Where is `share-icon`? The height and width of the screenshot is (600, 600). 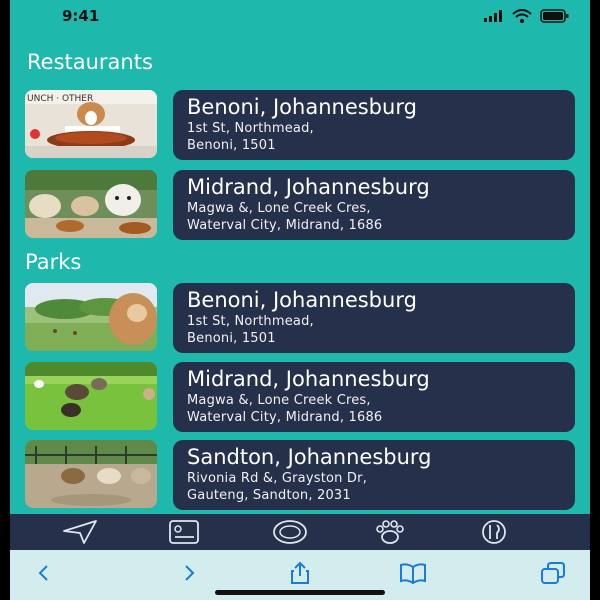 share-icon is located at coordinates (300, 573).